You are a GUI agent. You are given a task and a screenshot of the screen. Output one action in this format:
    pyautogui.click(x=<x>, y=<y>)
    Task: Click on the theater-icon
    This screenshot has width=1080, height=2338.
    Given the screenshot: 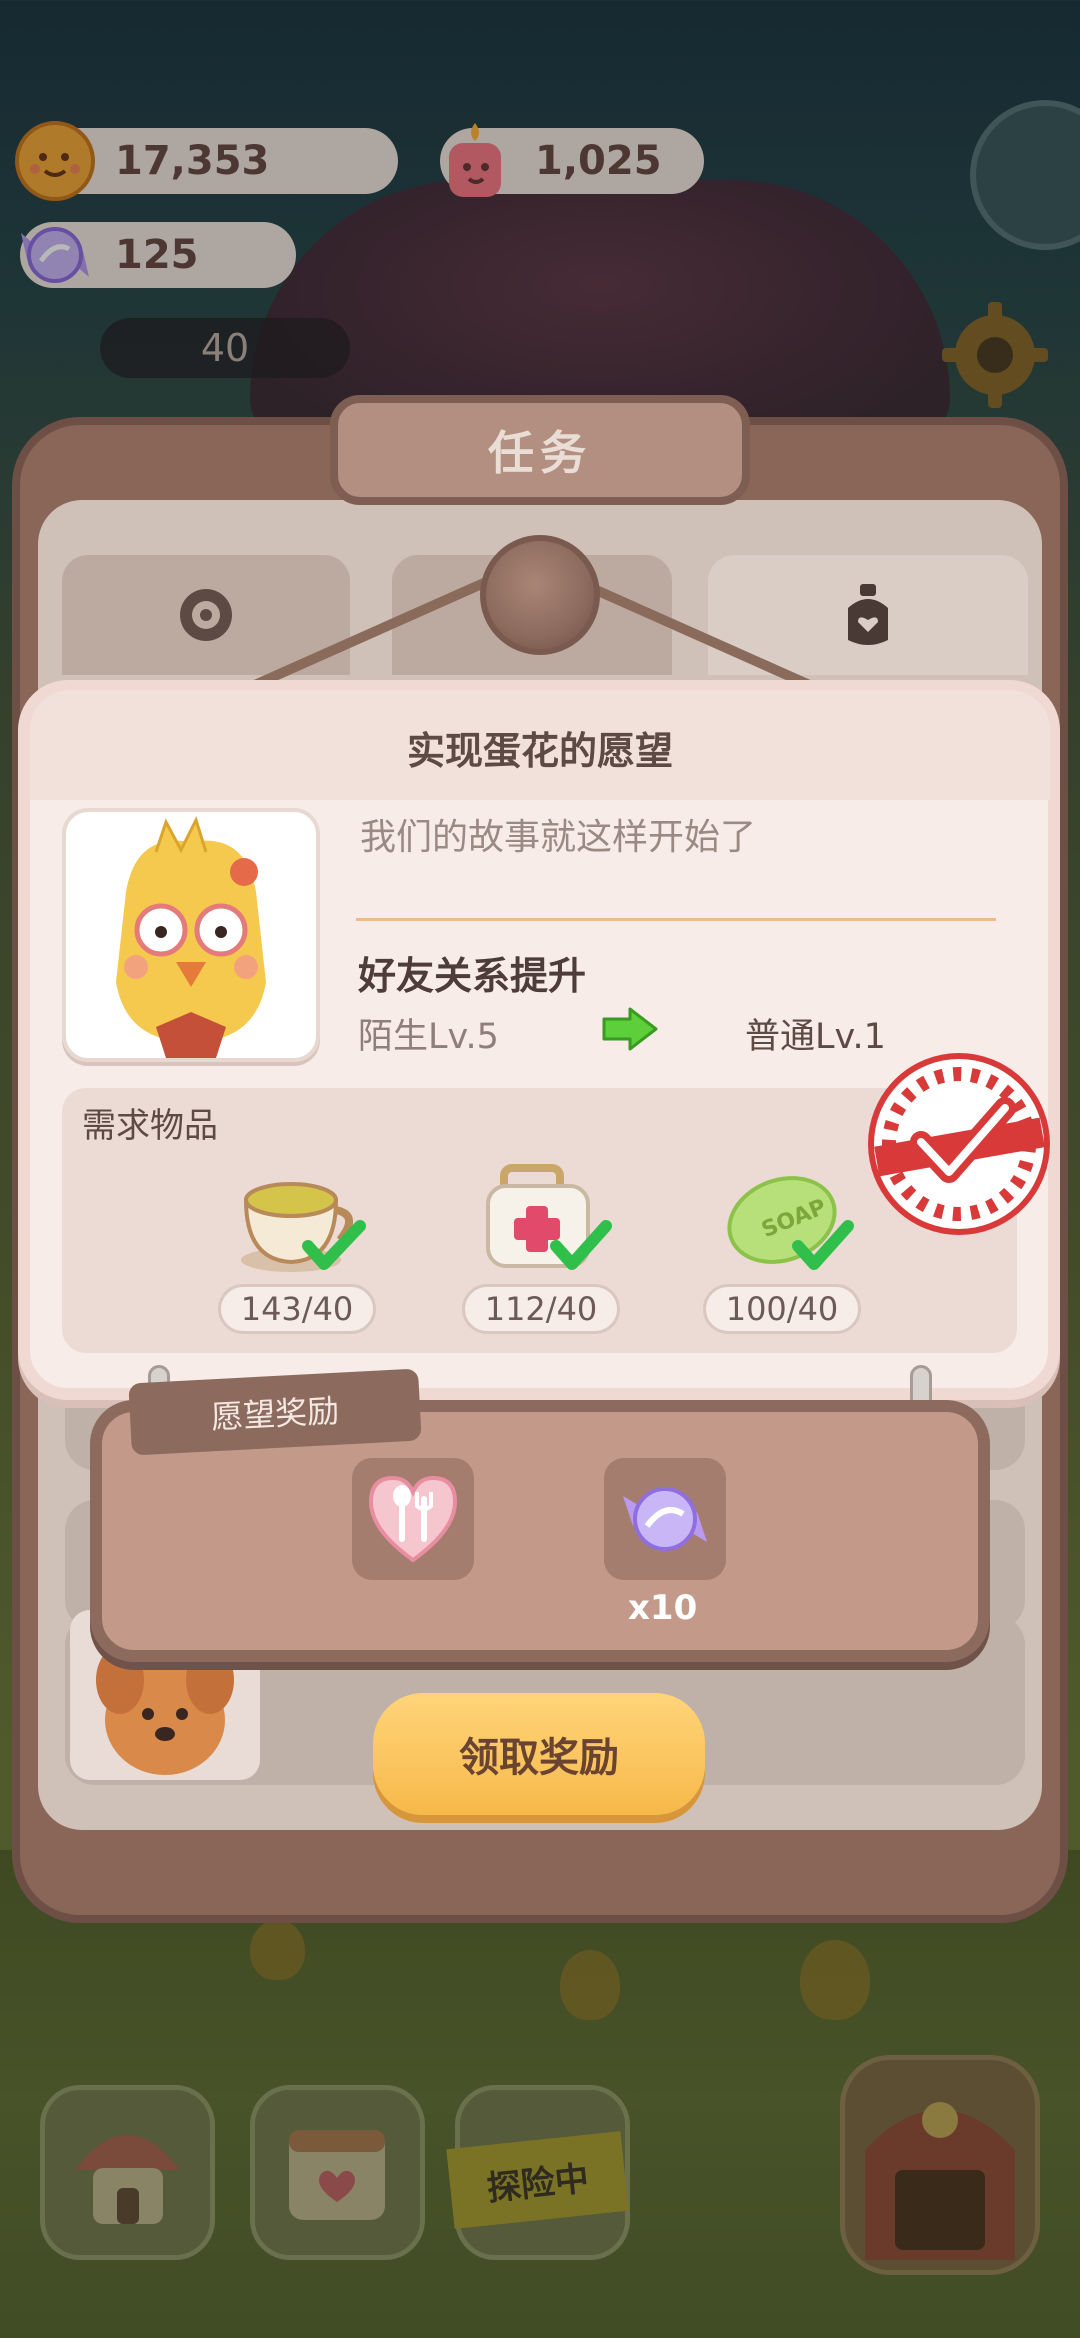 What is the action you would take?
    pyautogui.click(x=940, y=2181)
    